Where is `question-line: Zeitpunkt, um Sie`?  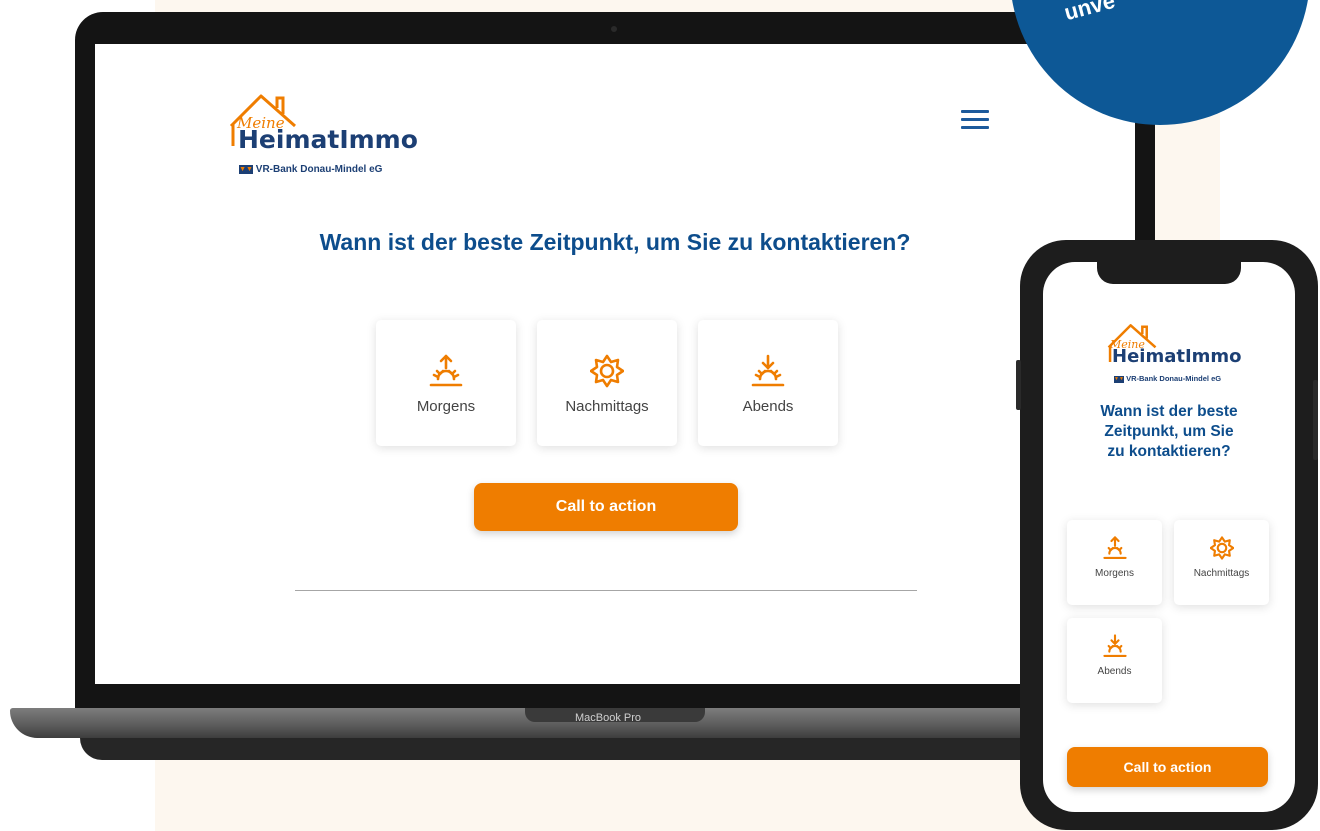
question-line: Zeitpunkt, um Sie is located at coordinates (1169, 431).